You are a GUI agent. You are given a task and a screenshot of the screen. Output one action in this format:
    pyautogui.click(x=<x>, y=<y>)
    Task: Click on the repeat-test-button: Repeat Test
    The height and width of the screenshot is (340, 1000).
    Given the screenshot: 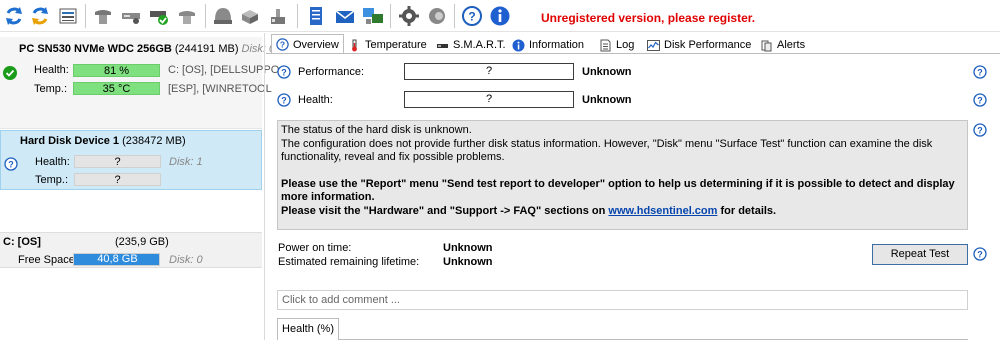 What is the action you would take?
    pyautogui.click(x=920, y=254)
    